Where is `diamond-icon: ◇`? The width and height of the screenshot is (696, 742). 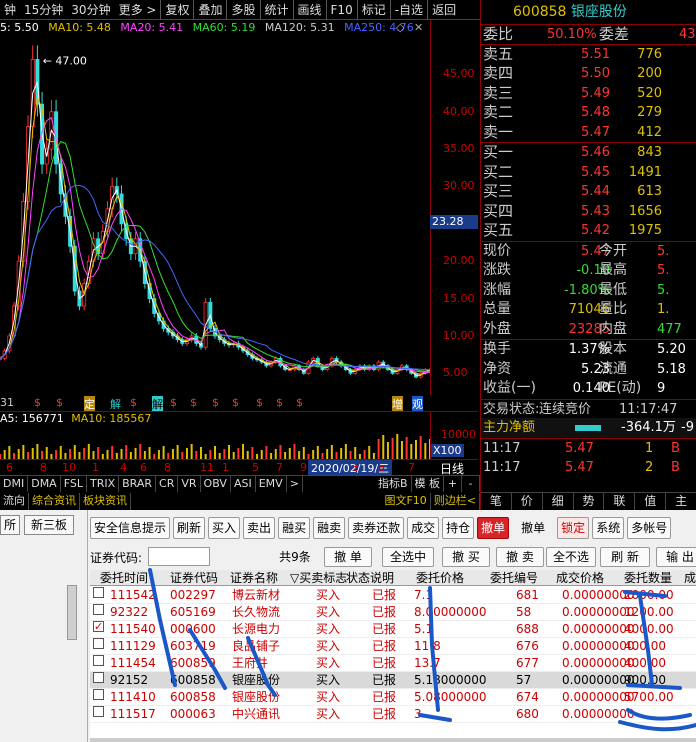
diamond-icon: ◇ is located at coordinates (400, 27).